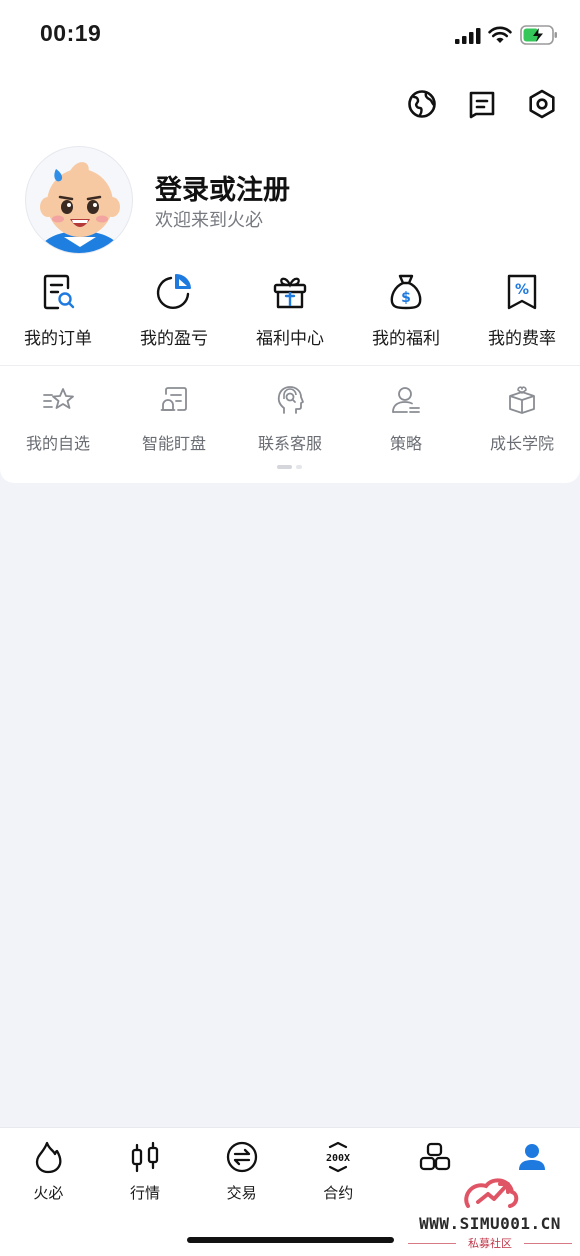  What do you see at coordinates (542, 104) in the screenshot?
I see `settings-icon` at bounding box center [542, 104].